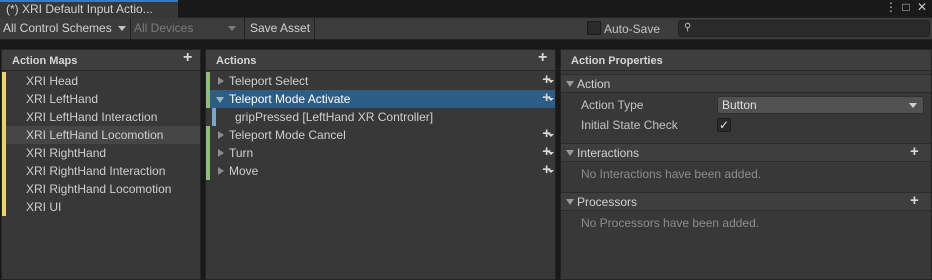 The width and height of the screenshot is (932, 280). What do you see at coordinates (891, 8) in the screenshot?
I see `window-menu-icon: ⋮` at bounding box center [891, 8].